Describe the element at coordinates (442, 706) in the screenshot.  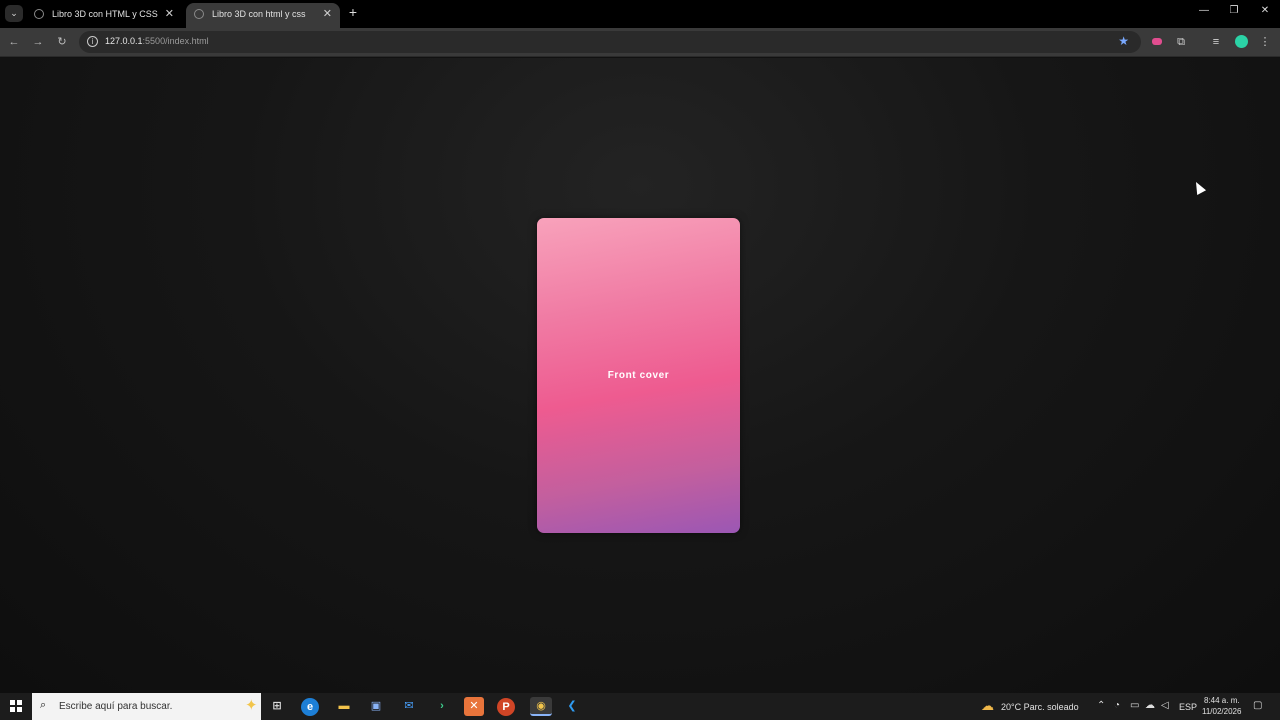
I see `terminal-app-icon: ›` at that location.